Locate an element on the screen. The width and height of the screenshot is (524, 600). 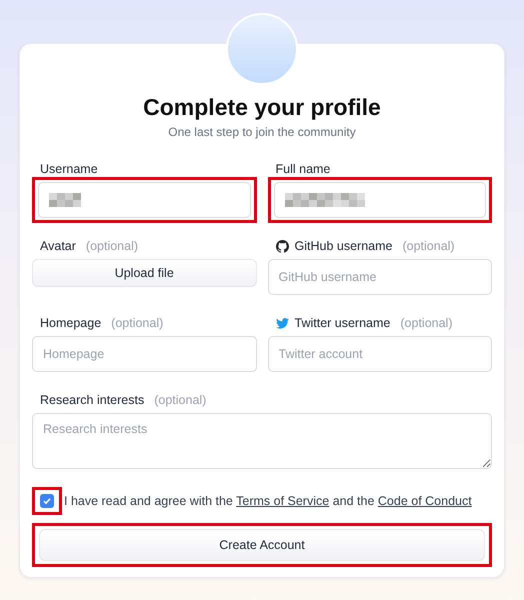
field-label: Research interests is located at coordinates (92, 400).